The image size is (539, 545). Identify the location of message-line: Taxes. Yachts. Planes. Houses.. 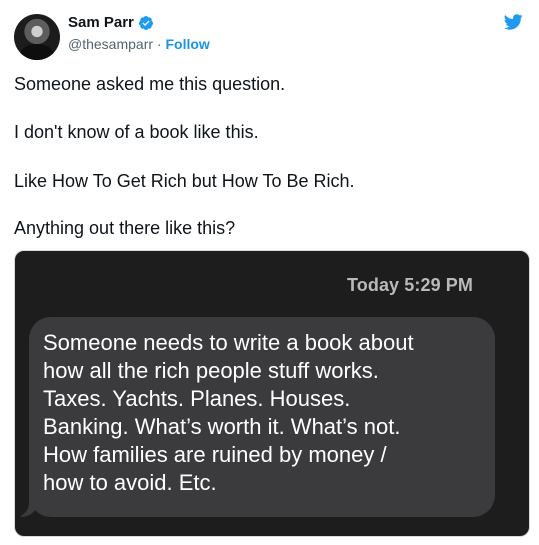
(197, 398).